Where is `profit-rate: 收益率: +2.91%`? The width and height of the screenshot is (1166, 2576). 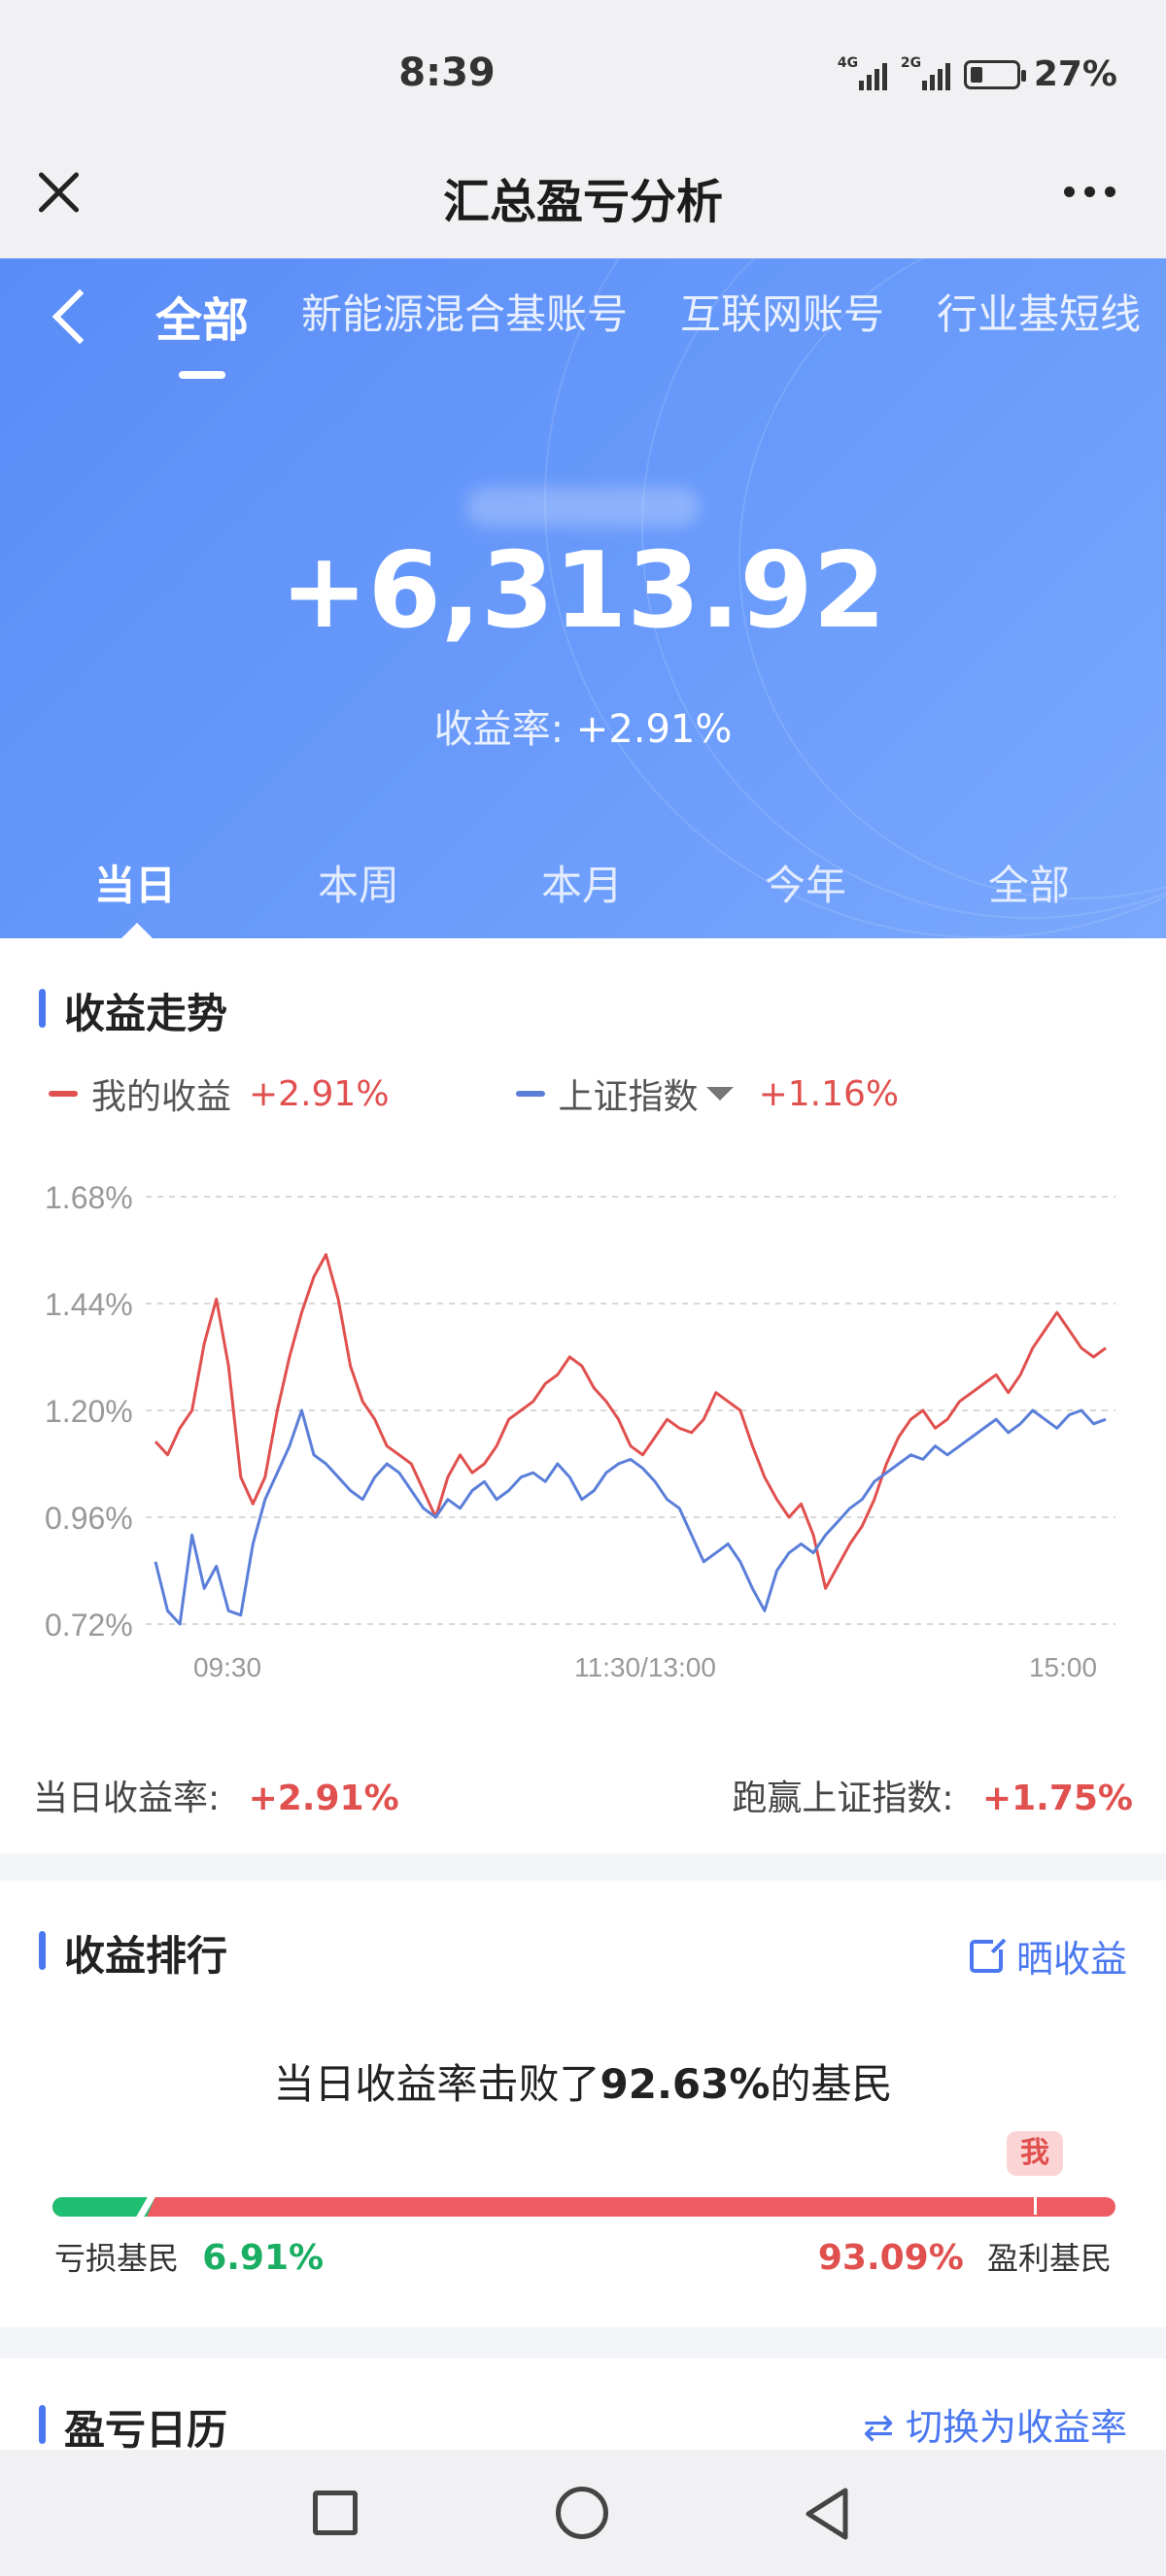
profit-rate: 收益率: +2.91% is located at coordinates (583, 725).